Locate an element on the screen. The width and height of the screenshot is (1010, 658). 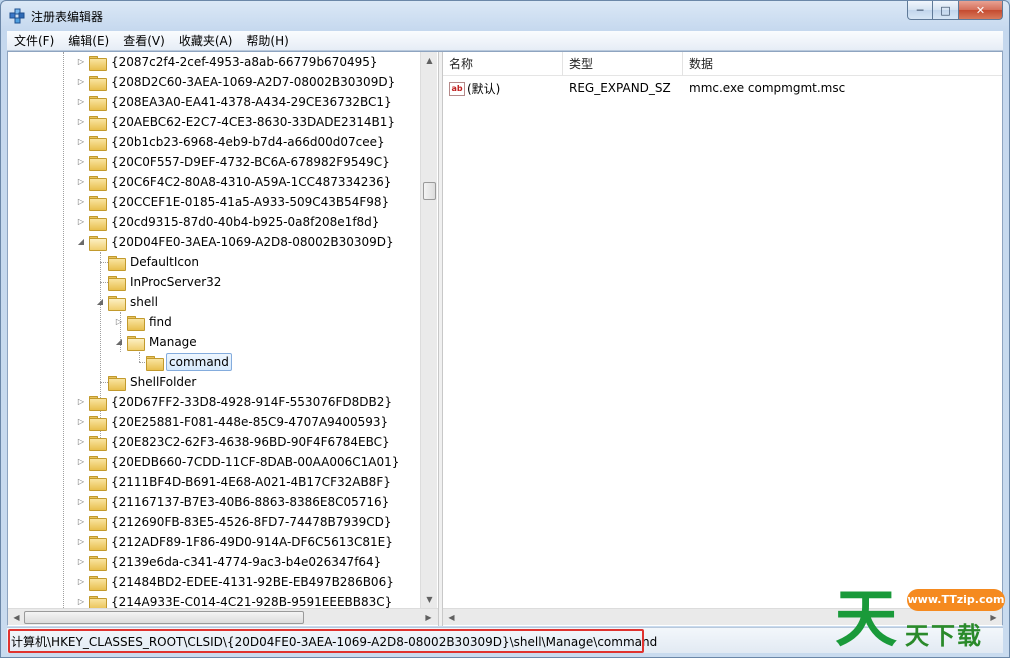
tree-node: ▷ {20CCEF1E-0185-41a5-A933-509C43B54F98} is located at coordinates (233, 202).